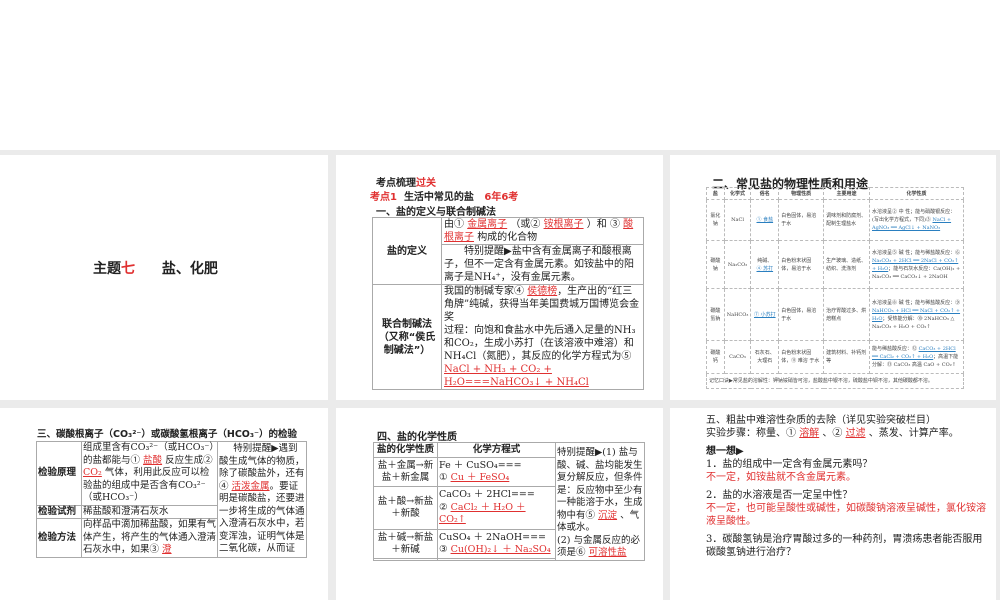 The width and height of the screenshot is (1000, 600). Describe the element at coordinates (496, 450) in the screenshot. I see `text: 化学方程式` at that location.